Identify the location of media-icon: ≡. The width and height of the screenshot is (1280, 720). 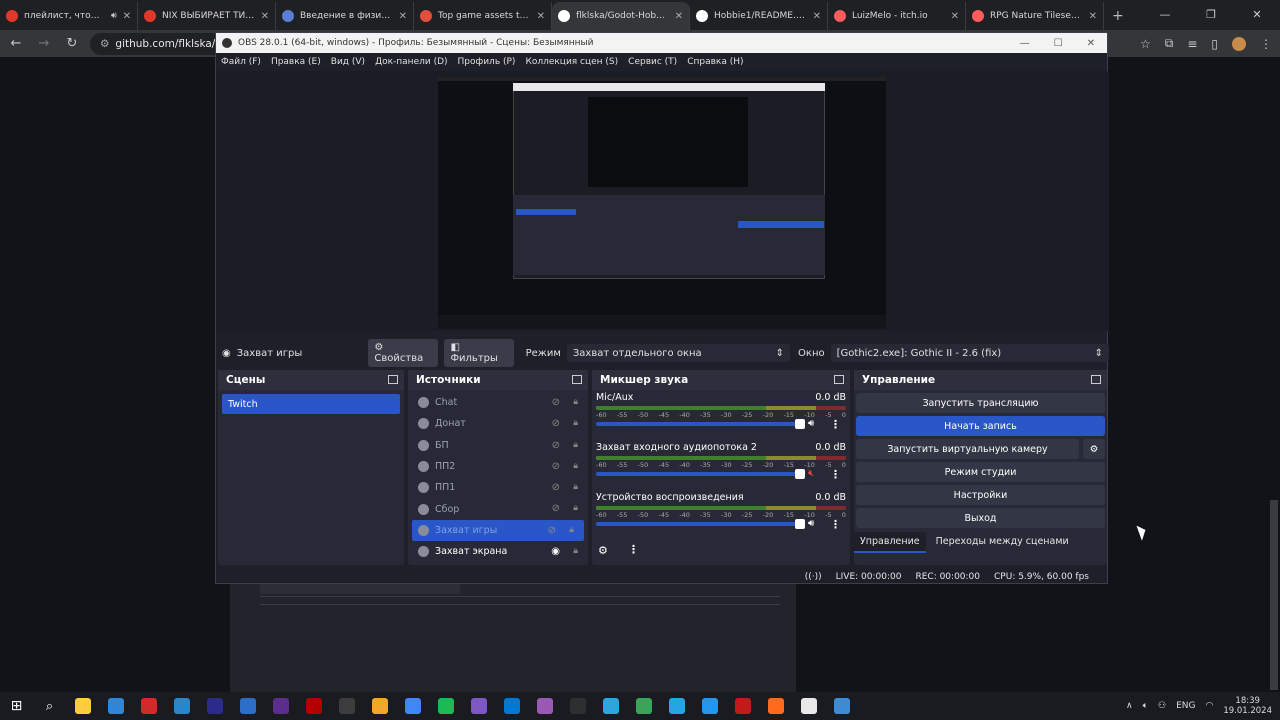
(1192, 44).